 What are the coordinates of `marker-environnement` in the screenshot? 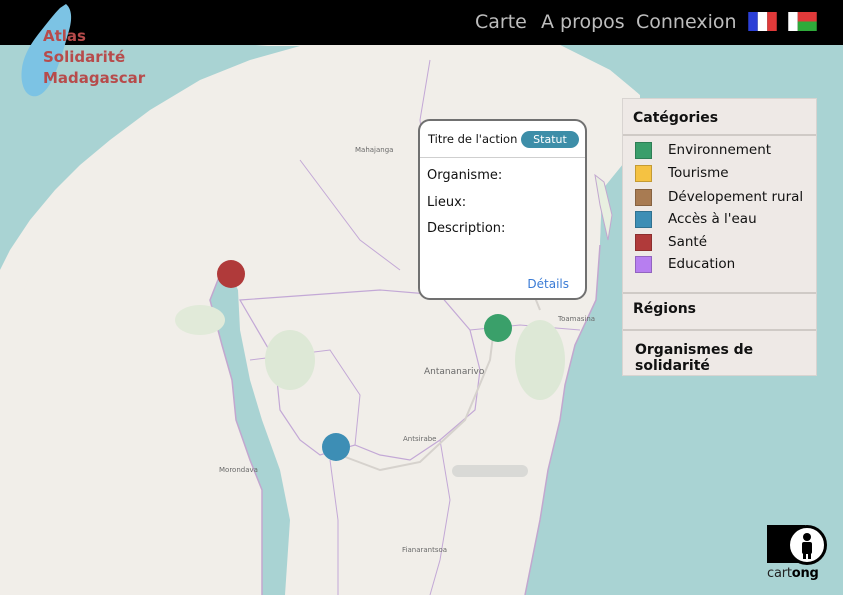 It's located at (498, 328).